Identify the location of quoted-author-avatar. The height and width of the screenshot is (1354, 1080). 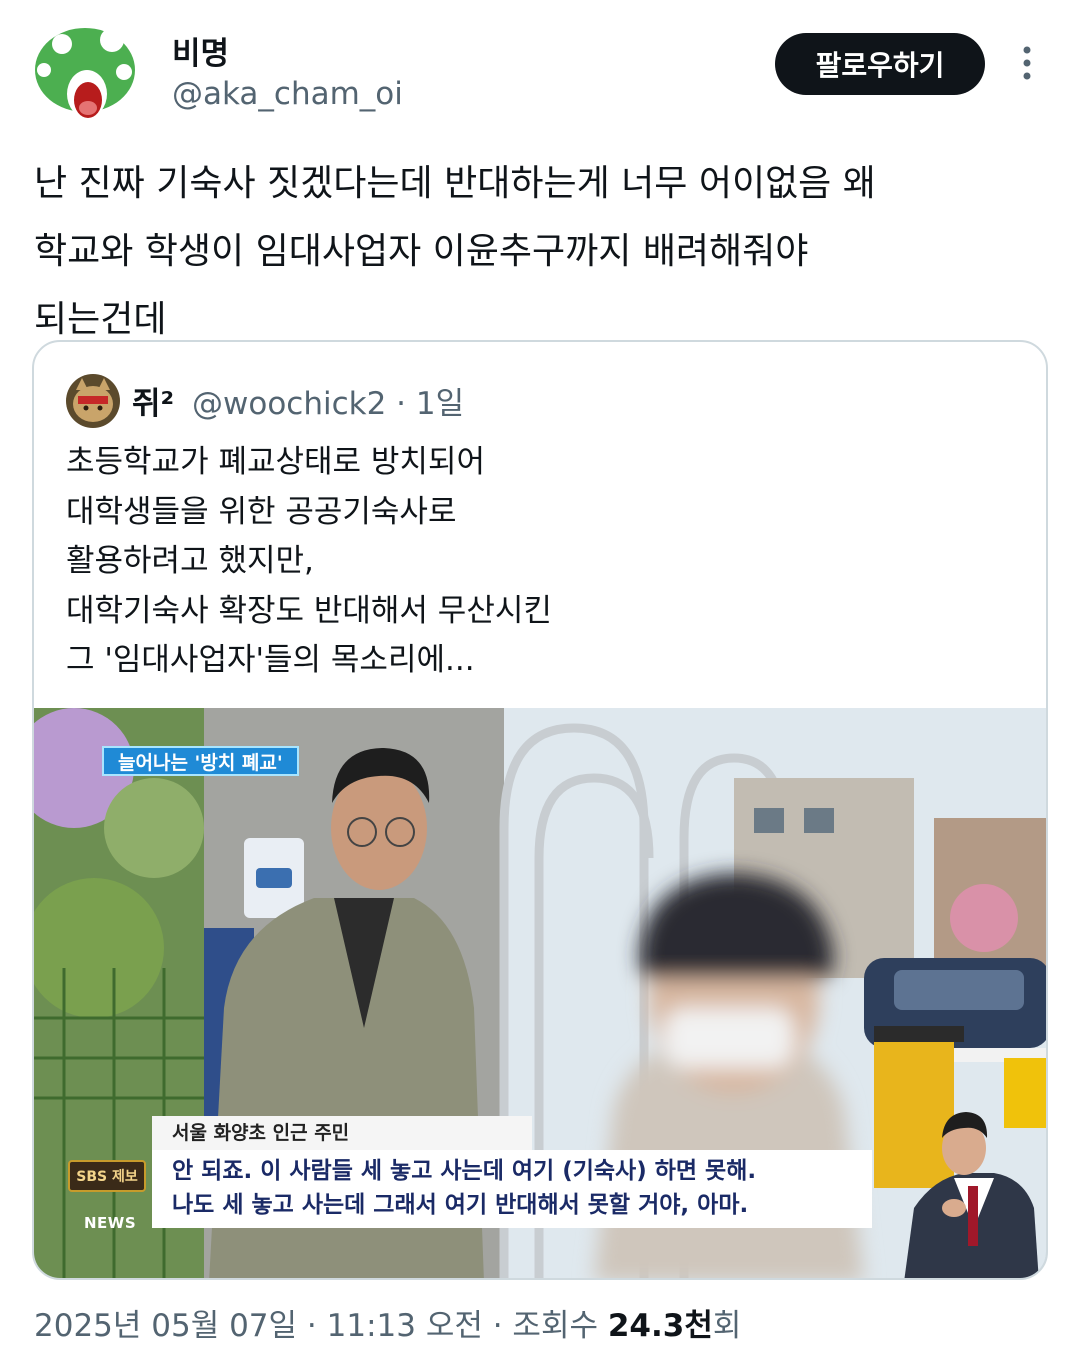
(93, 401).